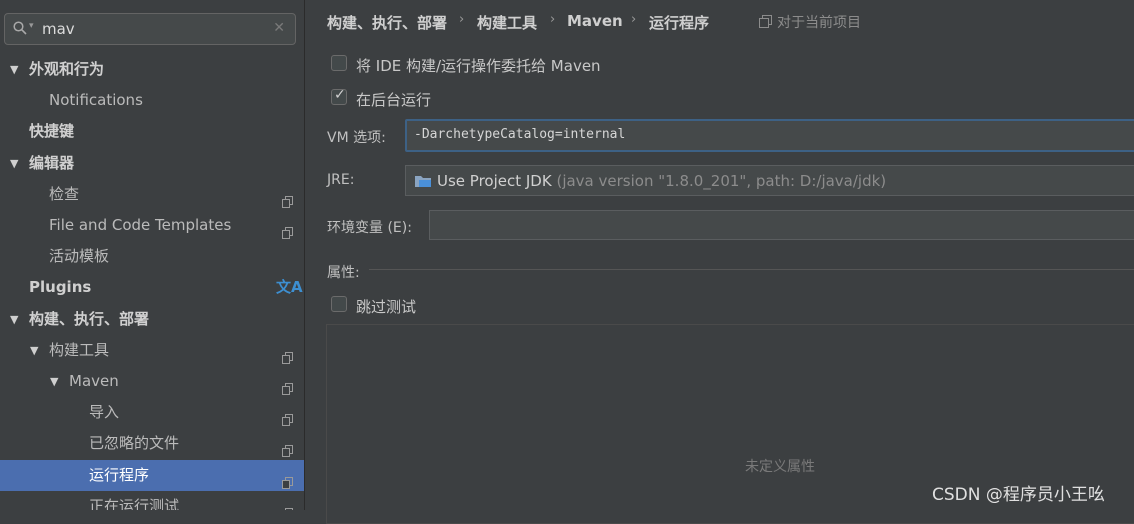 The image size is (1134, 524). Describe the element at coordinates (152, 163) in the screenshot. I see `sidebar-item-editor: ▼ 编辑器` at that location.